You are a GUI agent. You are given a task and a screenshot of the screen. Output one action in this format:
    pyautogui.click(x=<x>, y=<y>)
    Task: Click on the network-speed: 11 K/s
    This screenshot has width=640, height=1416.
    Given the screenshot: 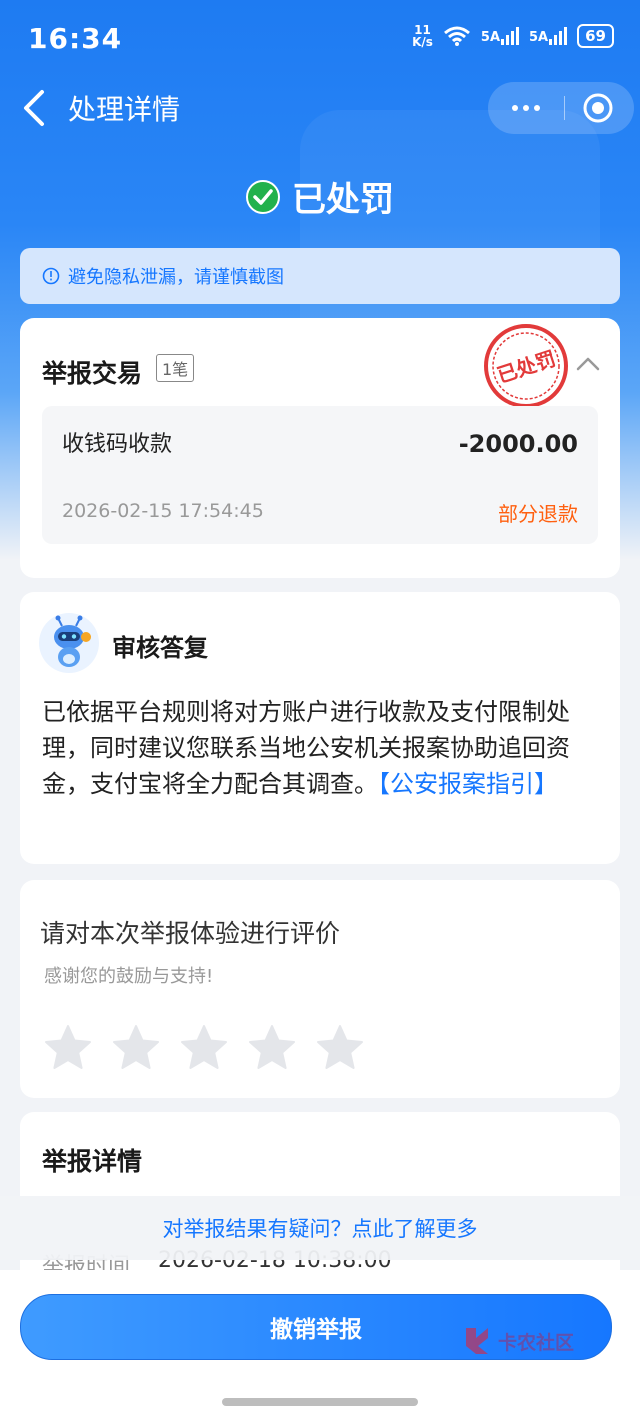 What is the action you would take?
    pyautogui.click(x=422, y=36)
    